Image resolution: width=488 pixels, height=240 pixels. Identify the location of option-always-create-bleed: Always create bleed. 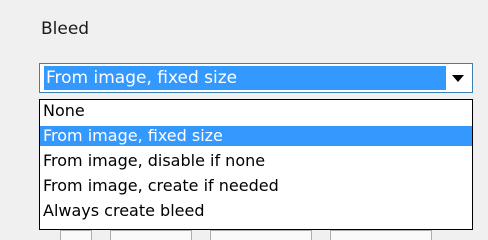
(256, 211).